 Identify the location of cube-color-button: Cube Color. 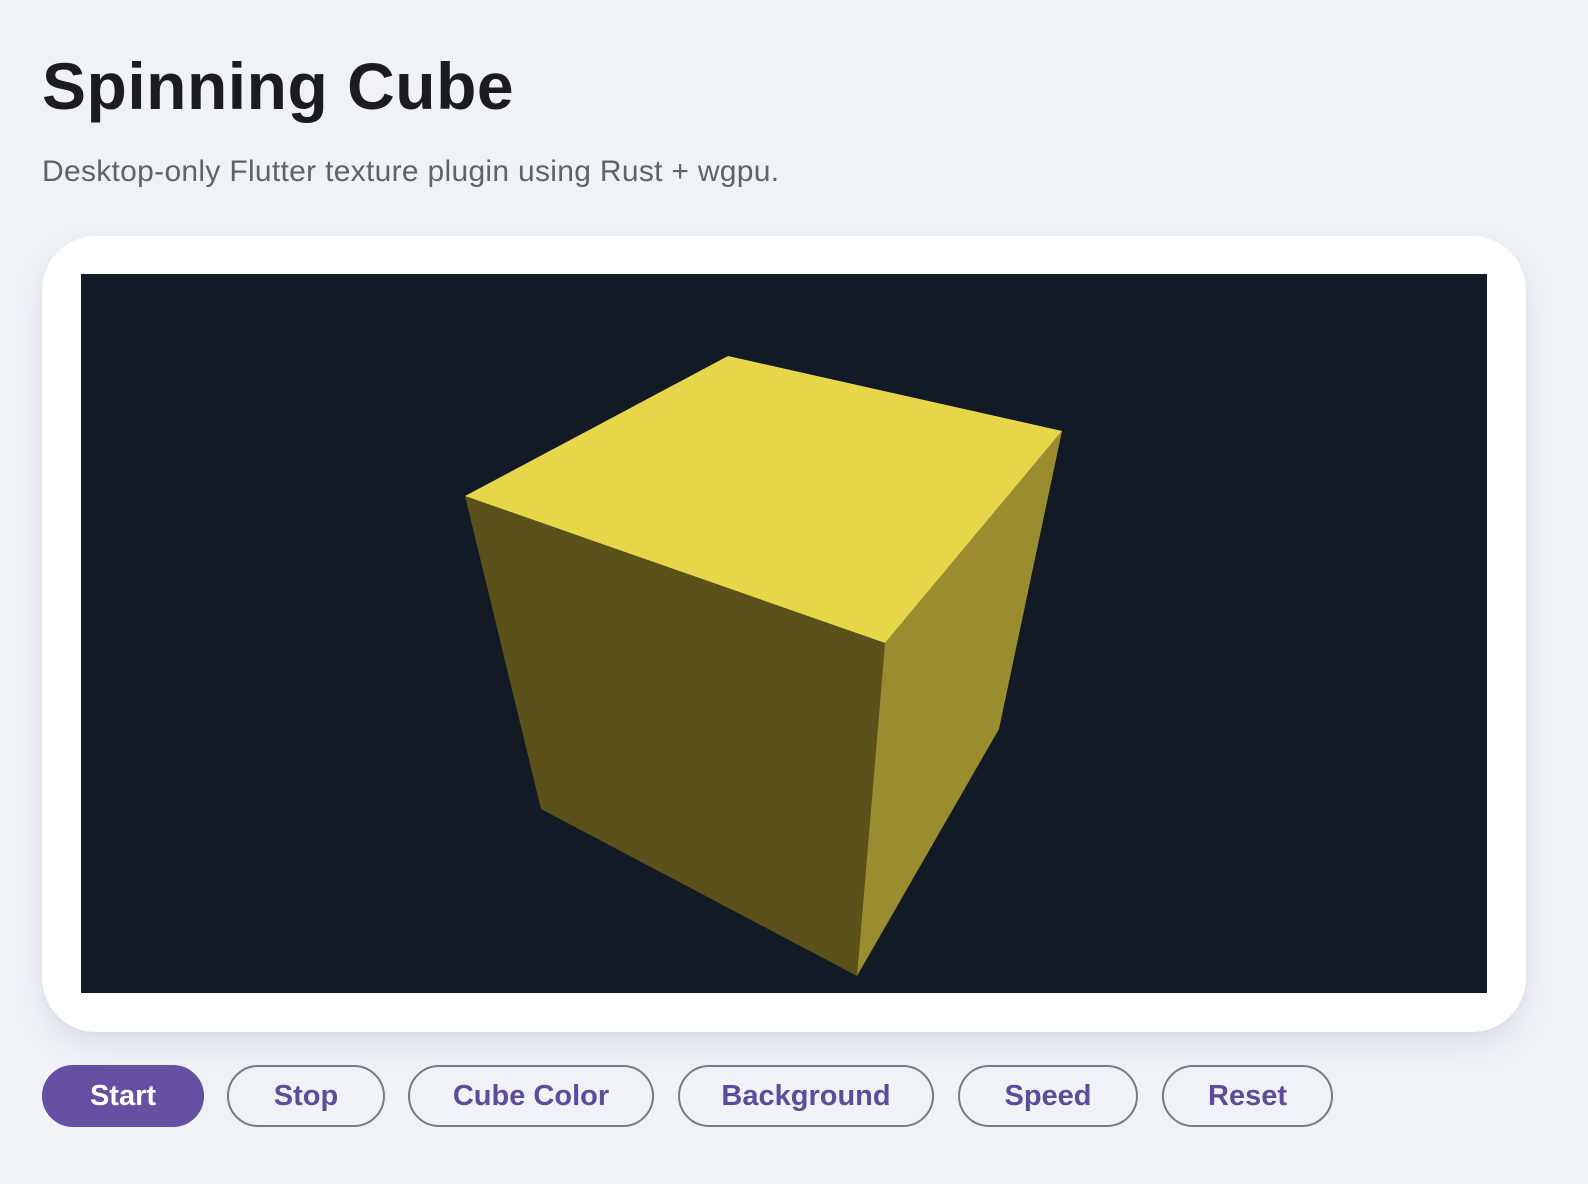
(531, 1096).